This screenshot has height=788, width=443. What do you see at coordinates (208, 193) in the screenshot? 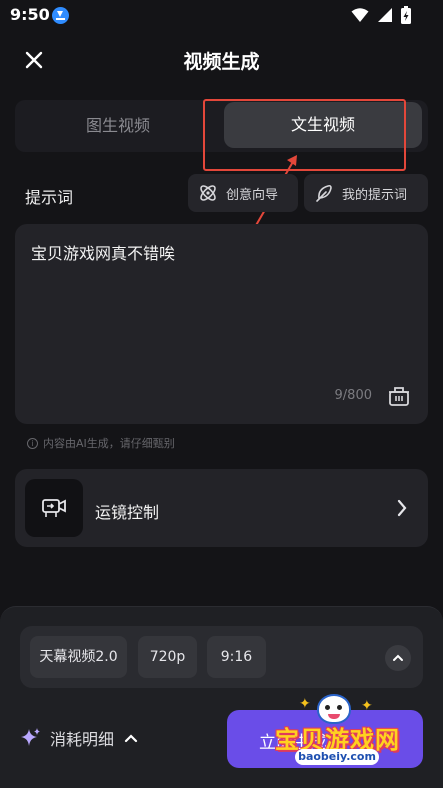
I see `atom-icon` at bounding box center [208, 193].